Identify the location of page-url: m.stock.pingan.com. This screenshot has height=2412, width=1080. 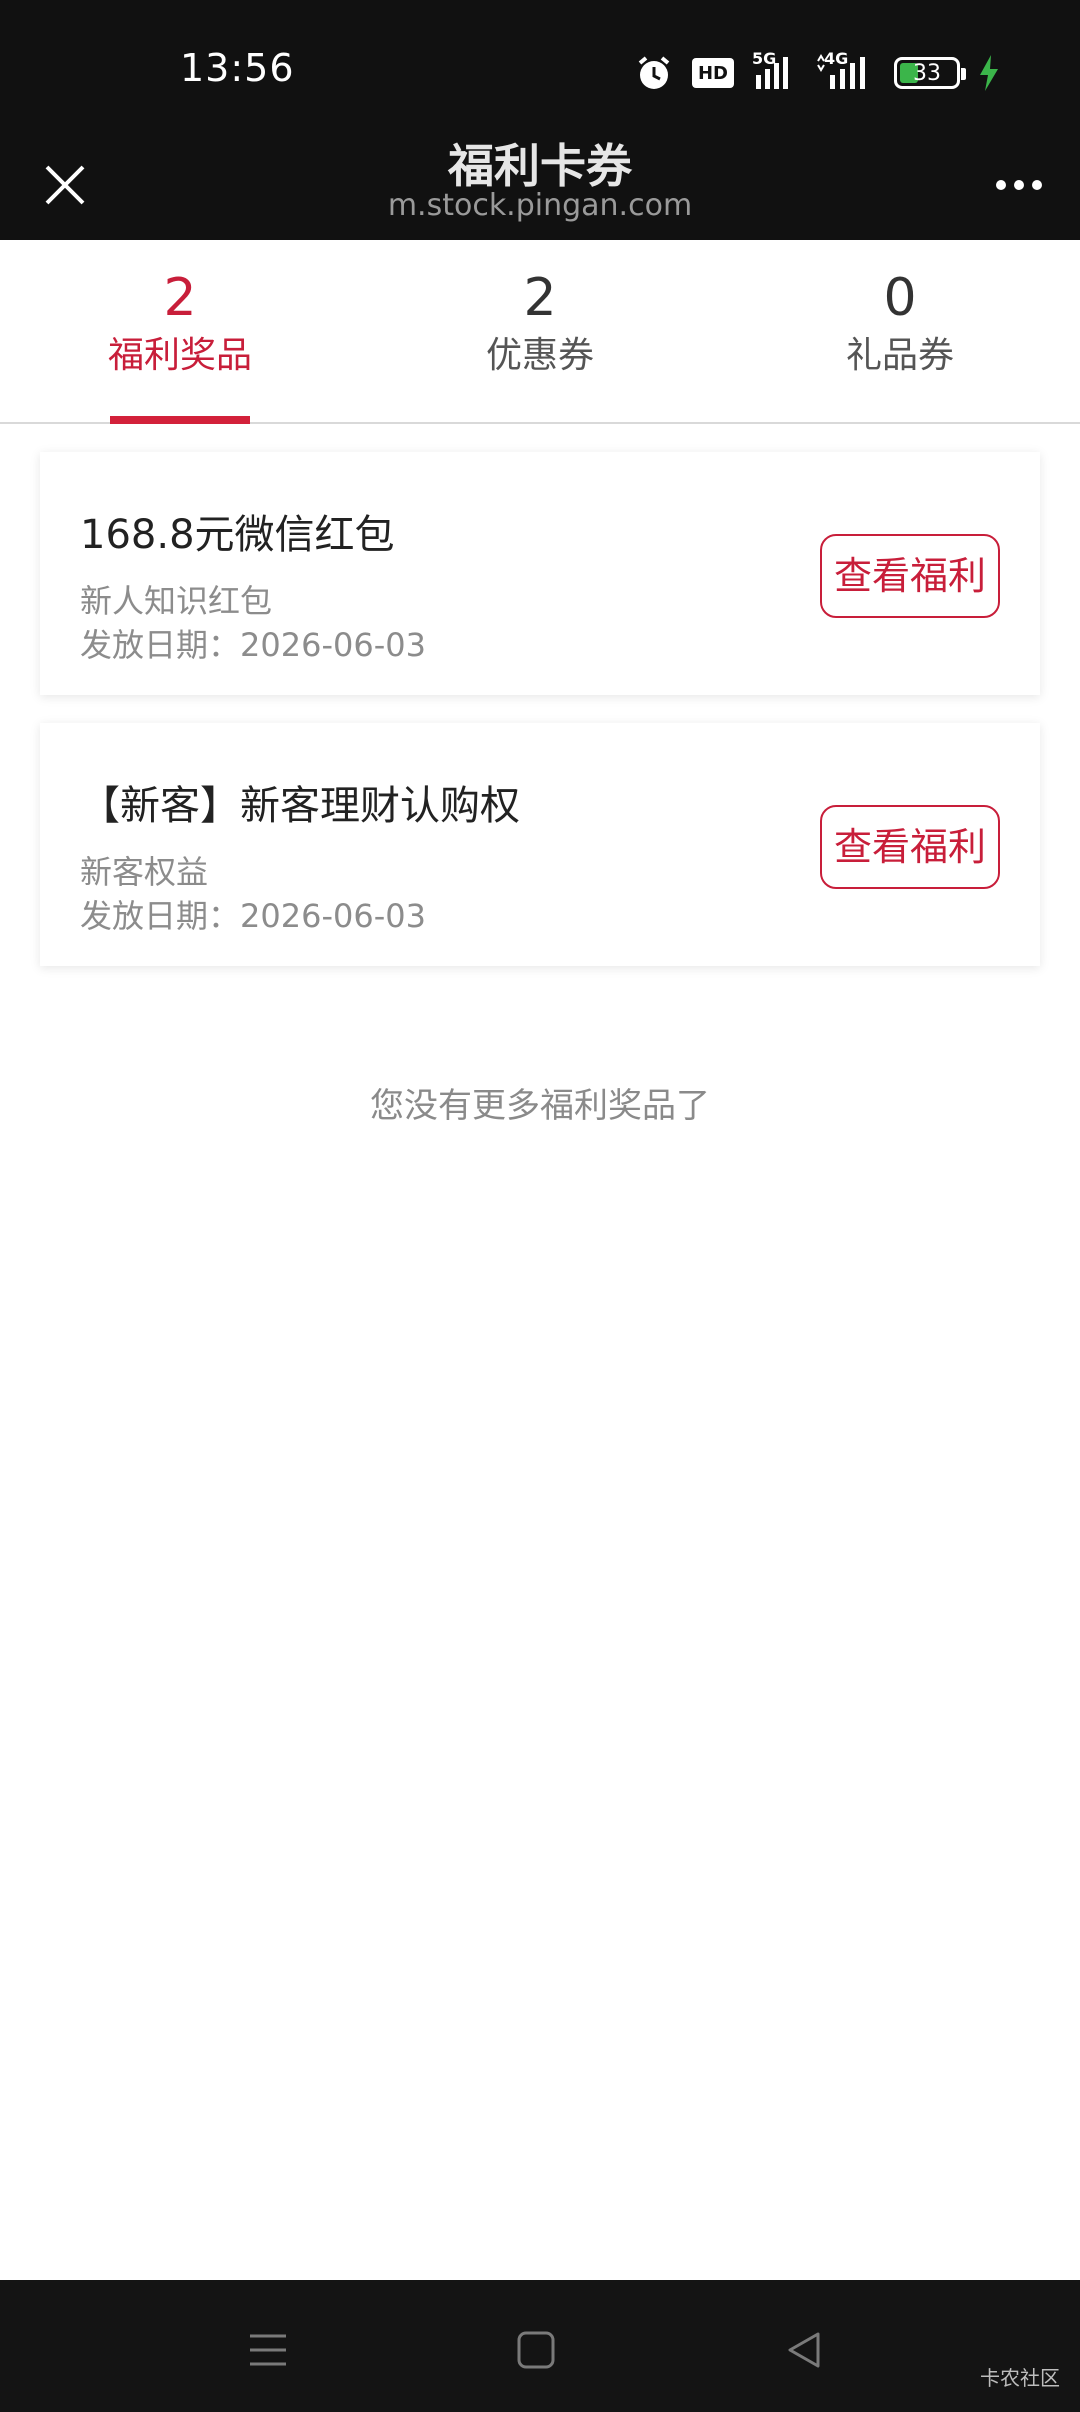
(540, 205).